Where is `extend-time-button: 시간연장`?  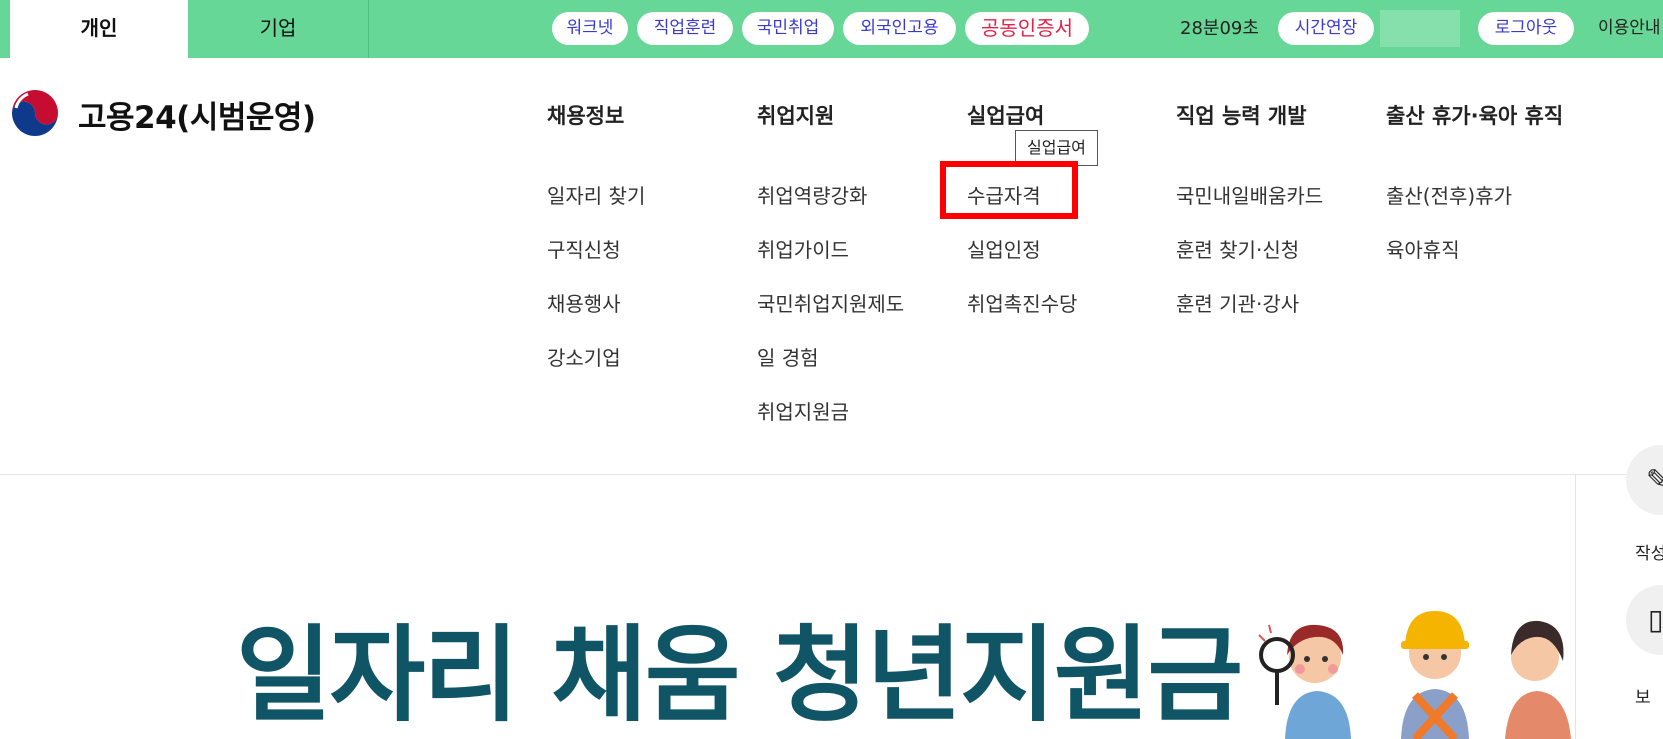 extend-time-button: 시간연장 is located at coordinates (1326, 28).